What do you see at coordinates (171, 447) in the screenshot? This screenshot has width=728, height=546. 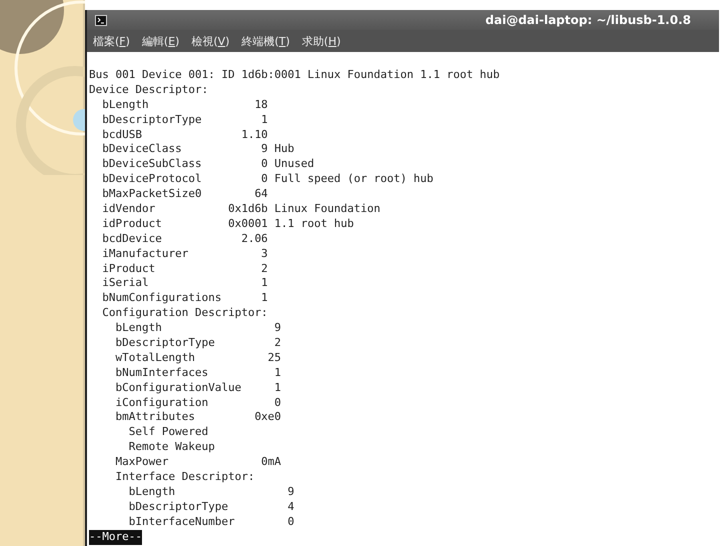 I see `output-line: Remote Wakeup` at bounding box center [171, 447].